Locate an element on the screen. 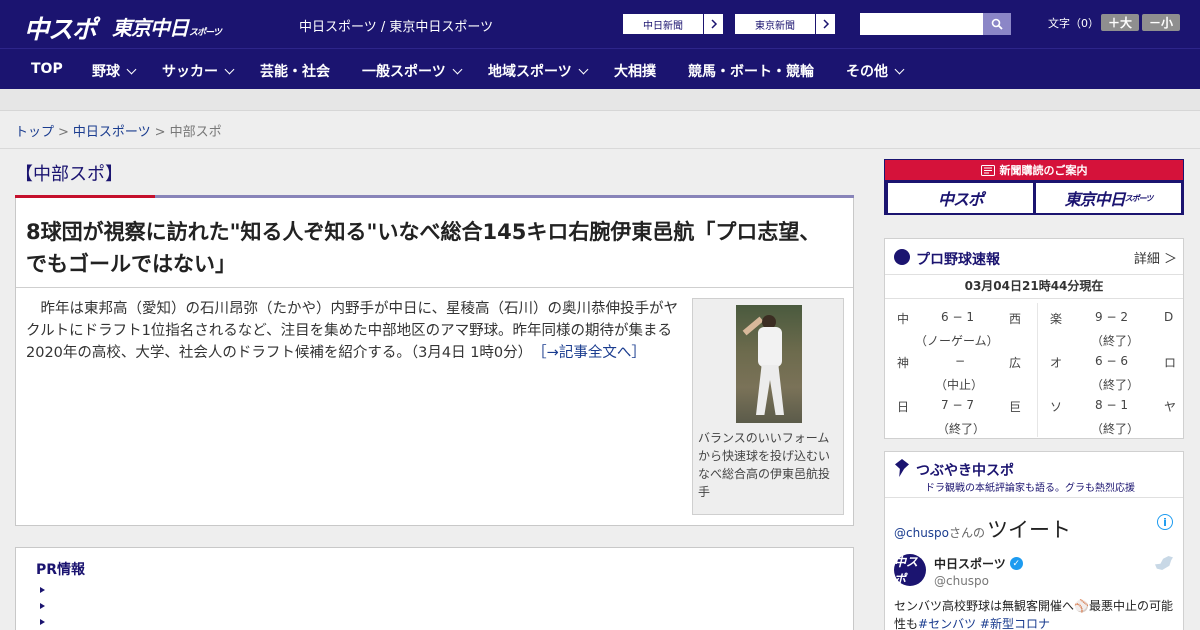 Image resolution: width=1200 pixels, height=630 pixels. tokyo-logo-text: 東京中日 is located at coordinates (150, 28).